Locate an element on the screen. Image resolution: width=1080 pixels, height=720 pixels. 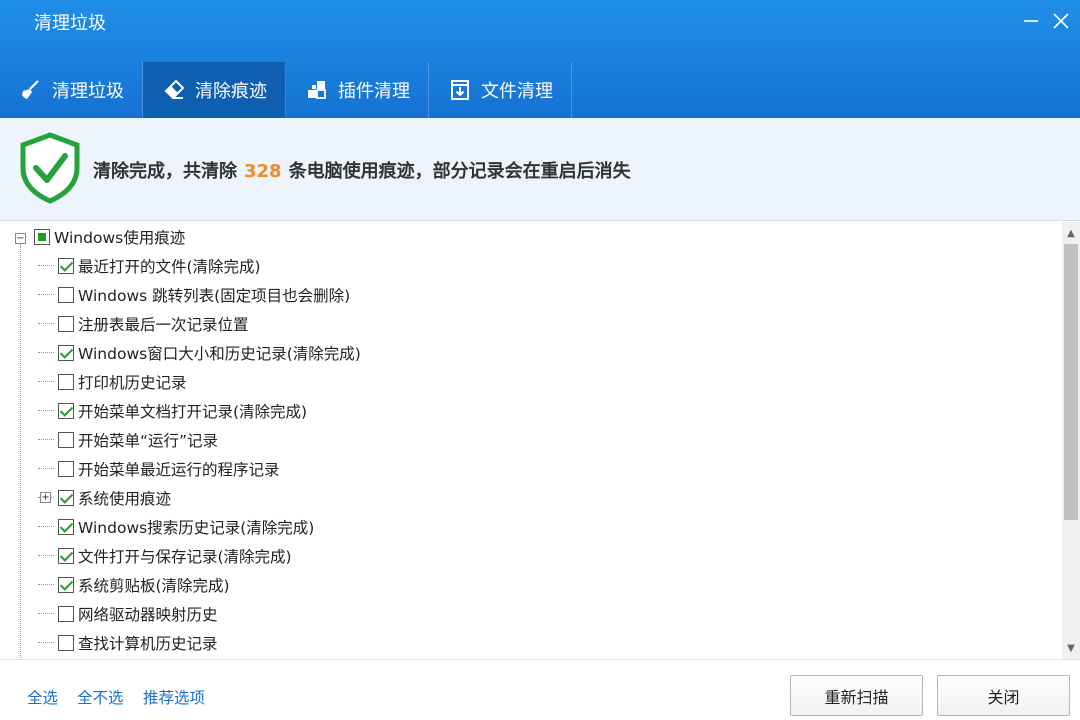
tree-guide-line is located at coordinates (20, 451).